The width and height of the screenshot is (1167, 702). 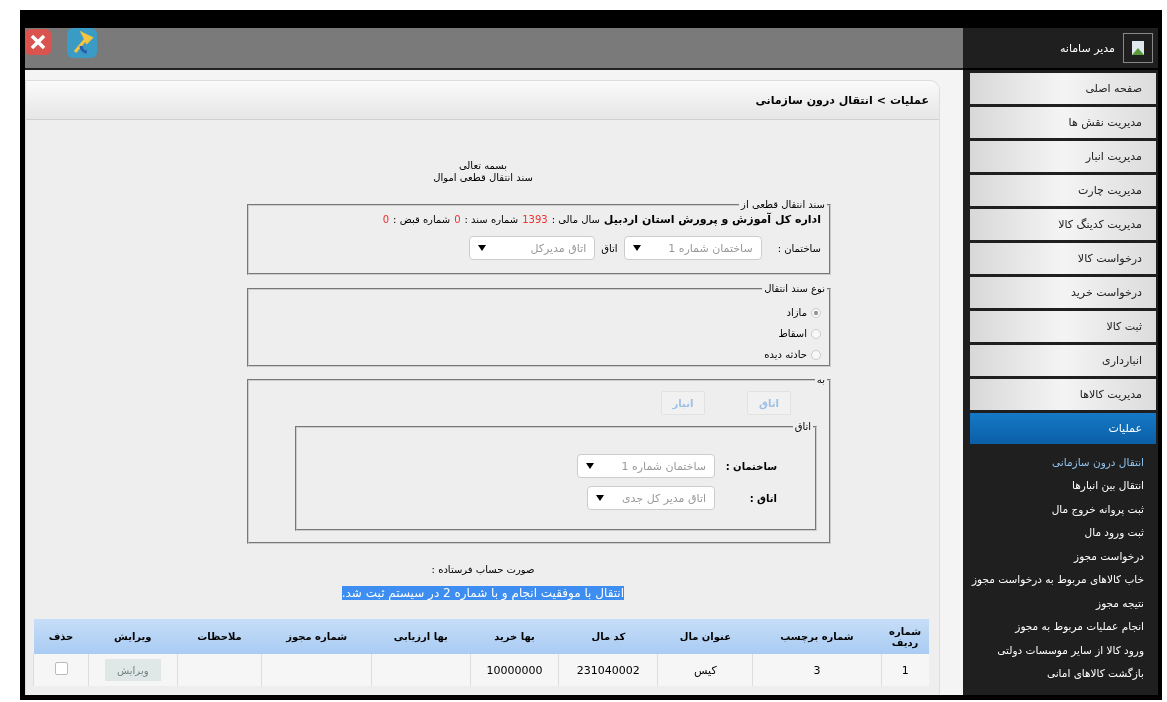 I want to click on sidebar-item: انبارداری, so click(x=1063, y=360).